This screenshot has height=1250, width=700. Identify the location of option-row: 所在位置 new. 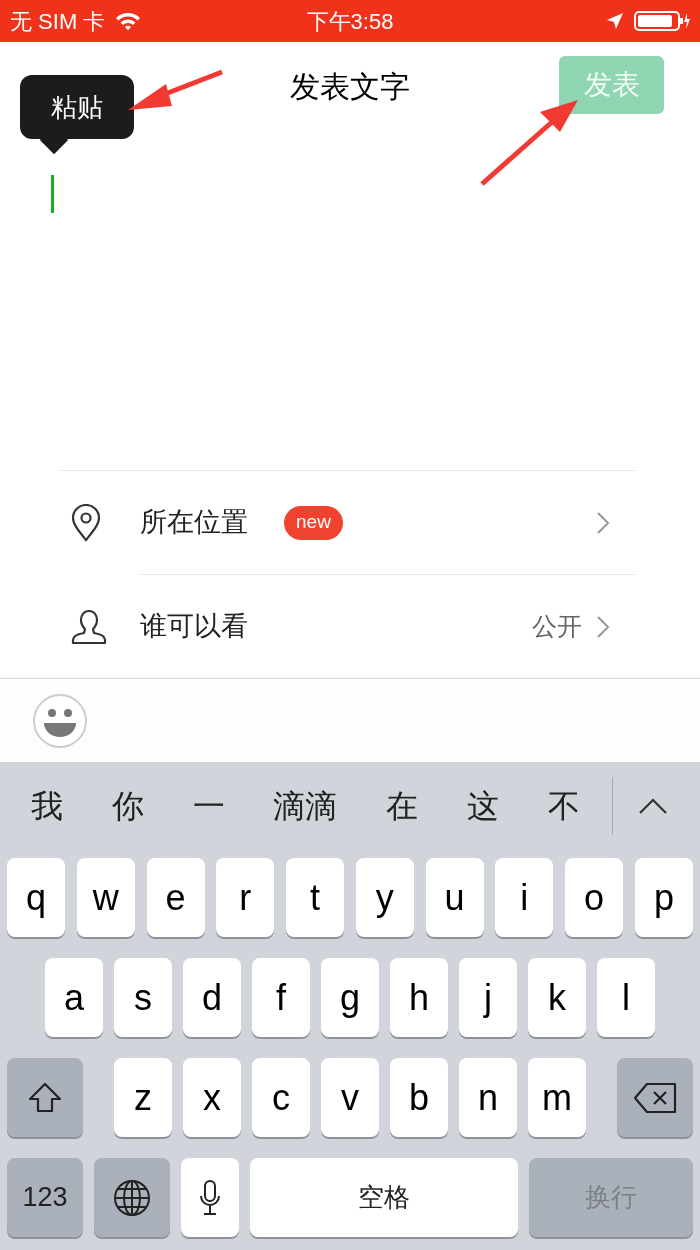
(350, 522).